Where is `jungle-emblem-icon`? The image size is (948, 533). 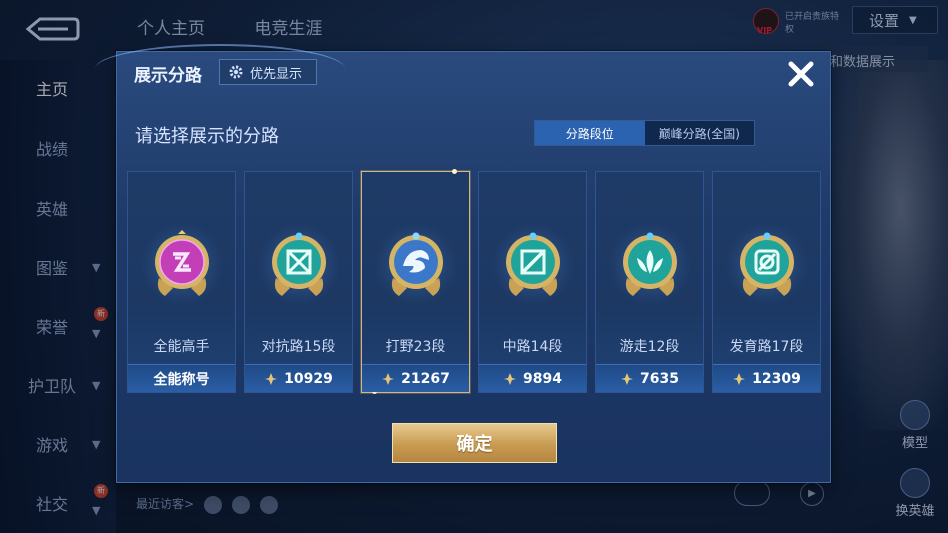 jungle-emblem-icon is located at coordinates (416, 264).